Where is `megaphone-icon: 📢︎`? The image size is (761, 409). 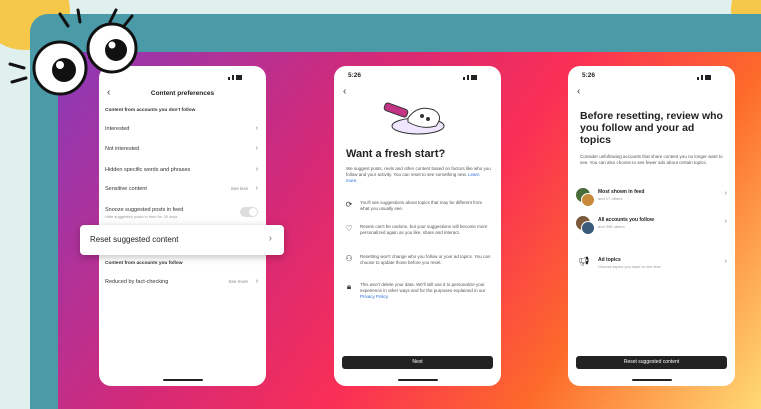
megaphone-icon: 📢︎ is located at coordinates (584, 261).